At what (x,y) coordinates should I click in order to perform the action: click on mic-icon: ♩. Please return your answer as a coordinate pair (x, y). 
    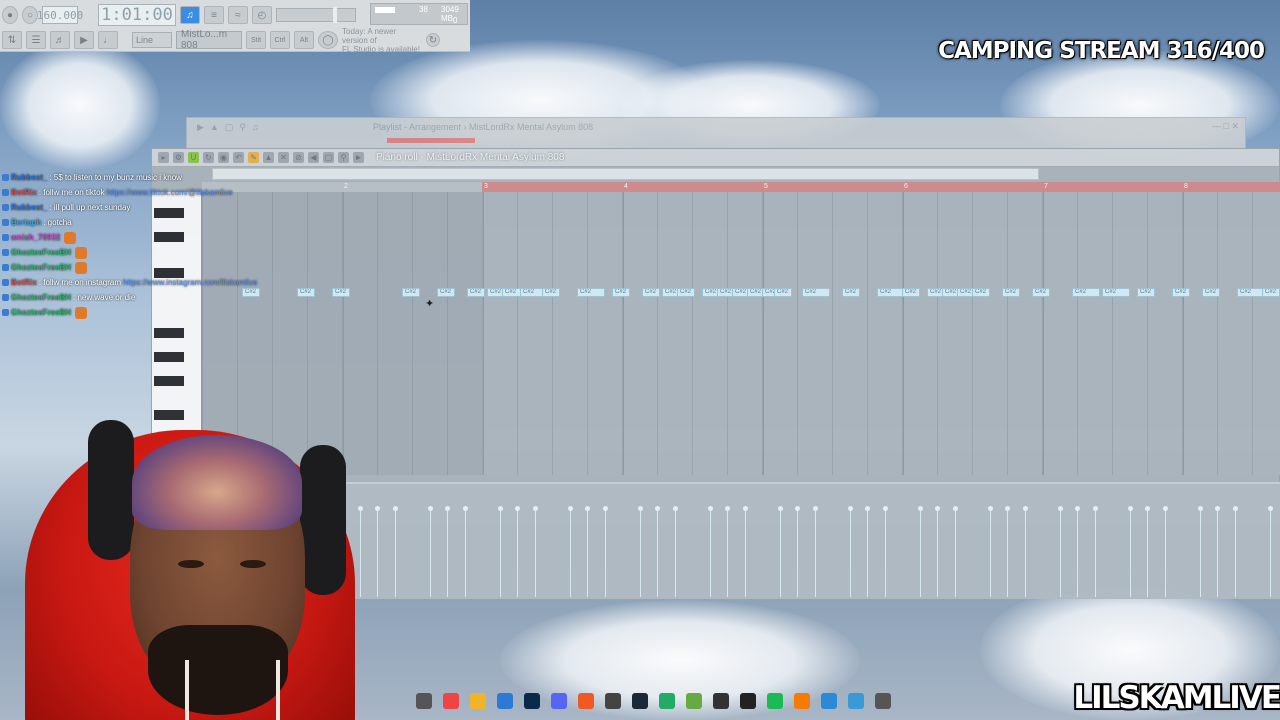
    Looking at the image, I should click on (108, 40).